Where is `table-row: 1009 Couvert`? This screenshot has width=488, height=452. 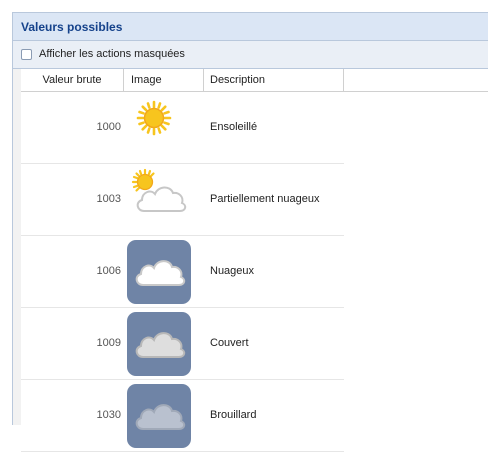 table-row: 1009 Couvert is located at coordinates (182, 344).